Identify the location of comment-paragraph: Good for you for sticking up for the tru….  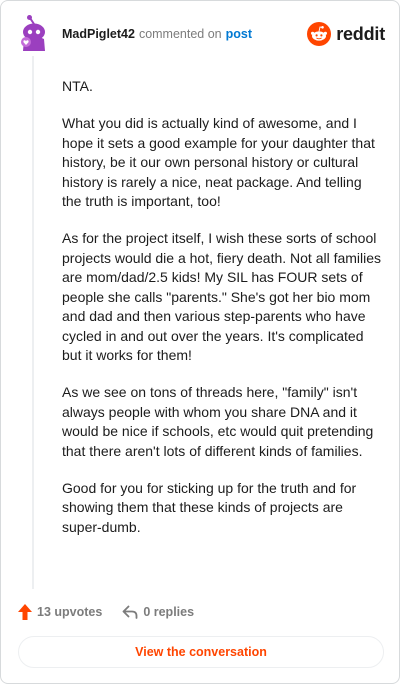
(209, 507).